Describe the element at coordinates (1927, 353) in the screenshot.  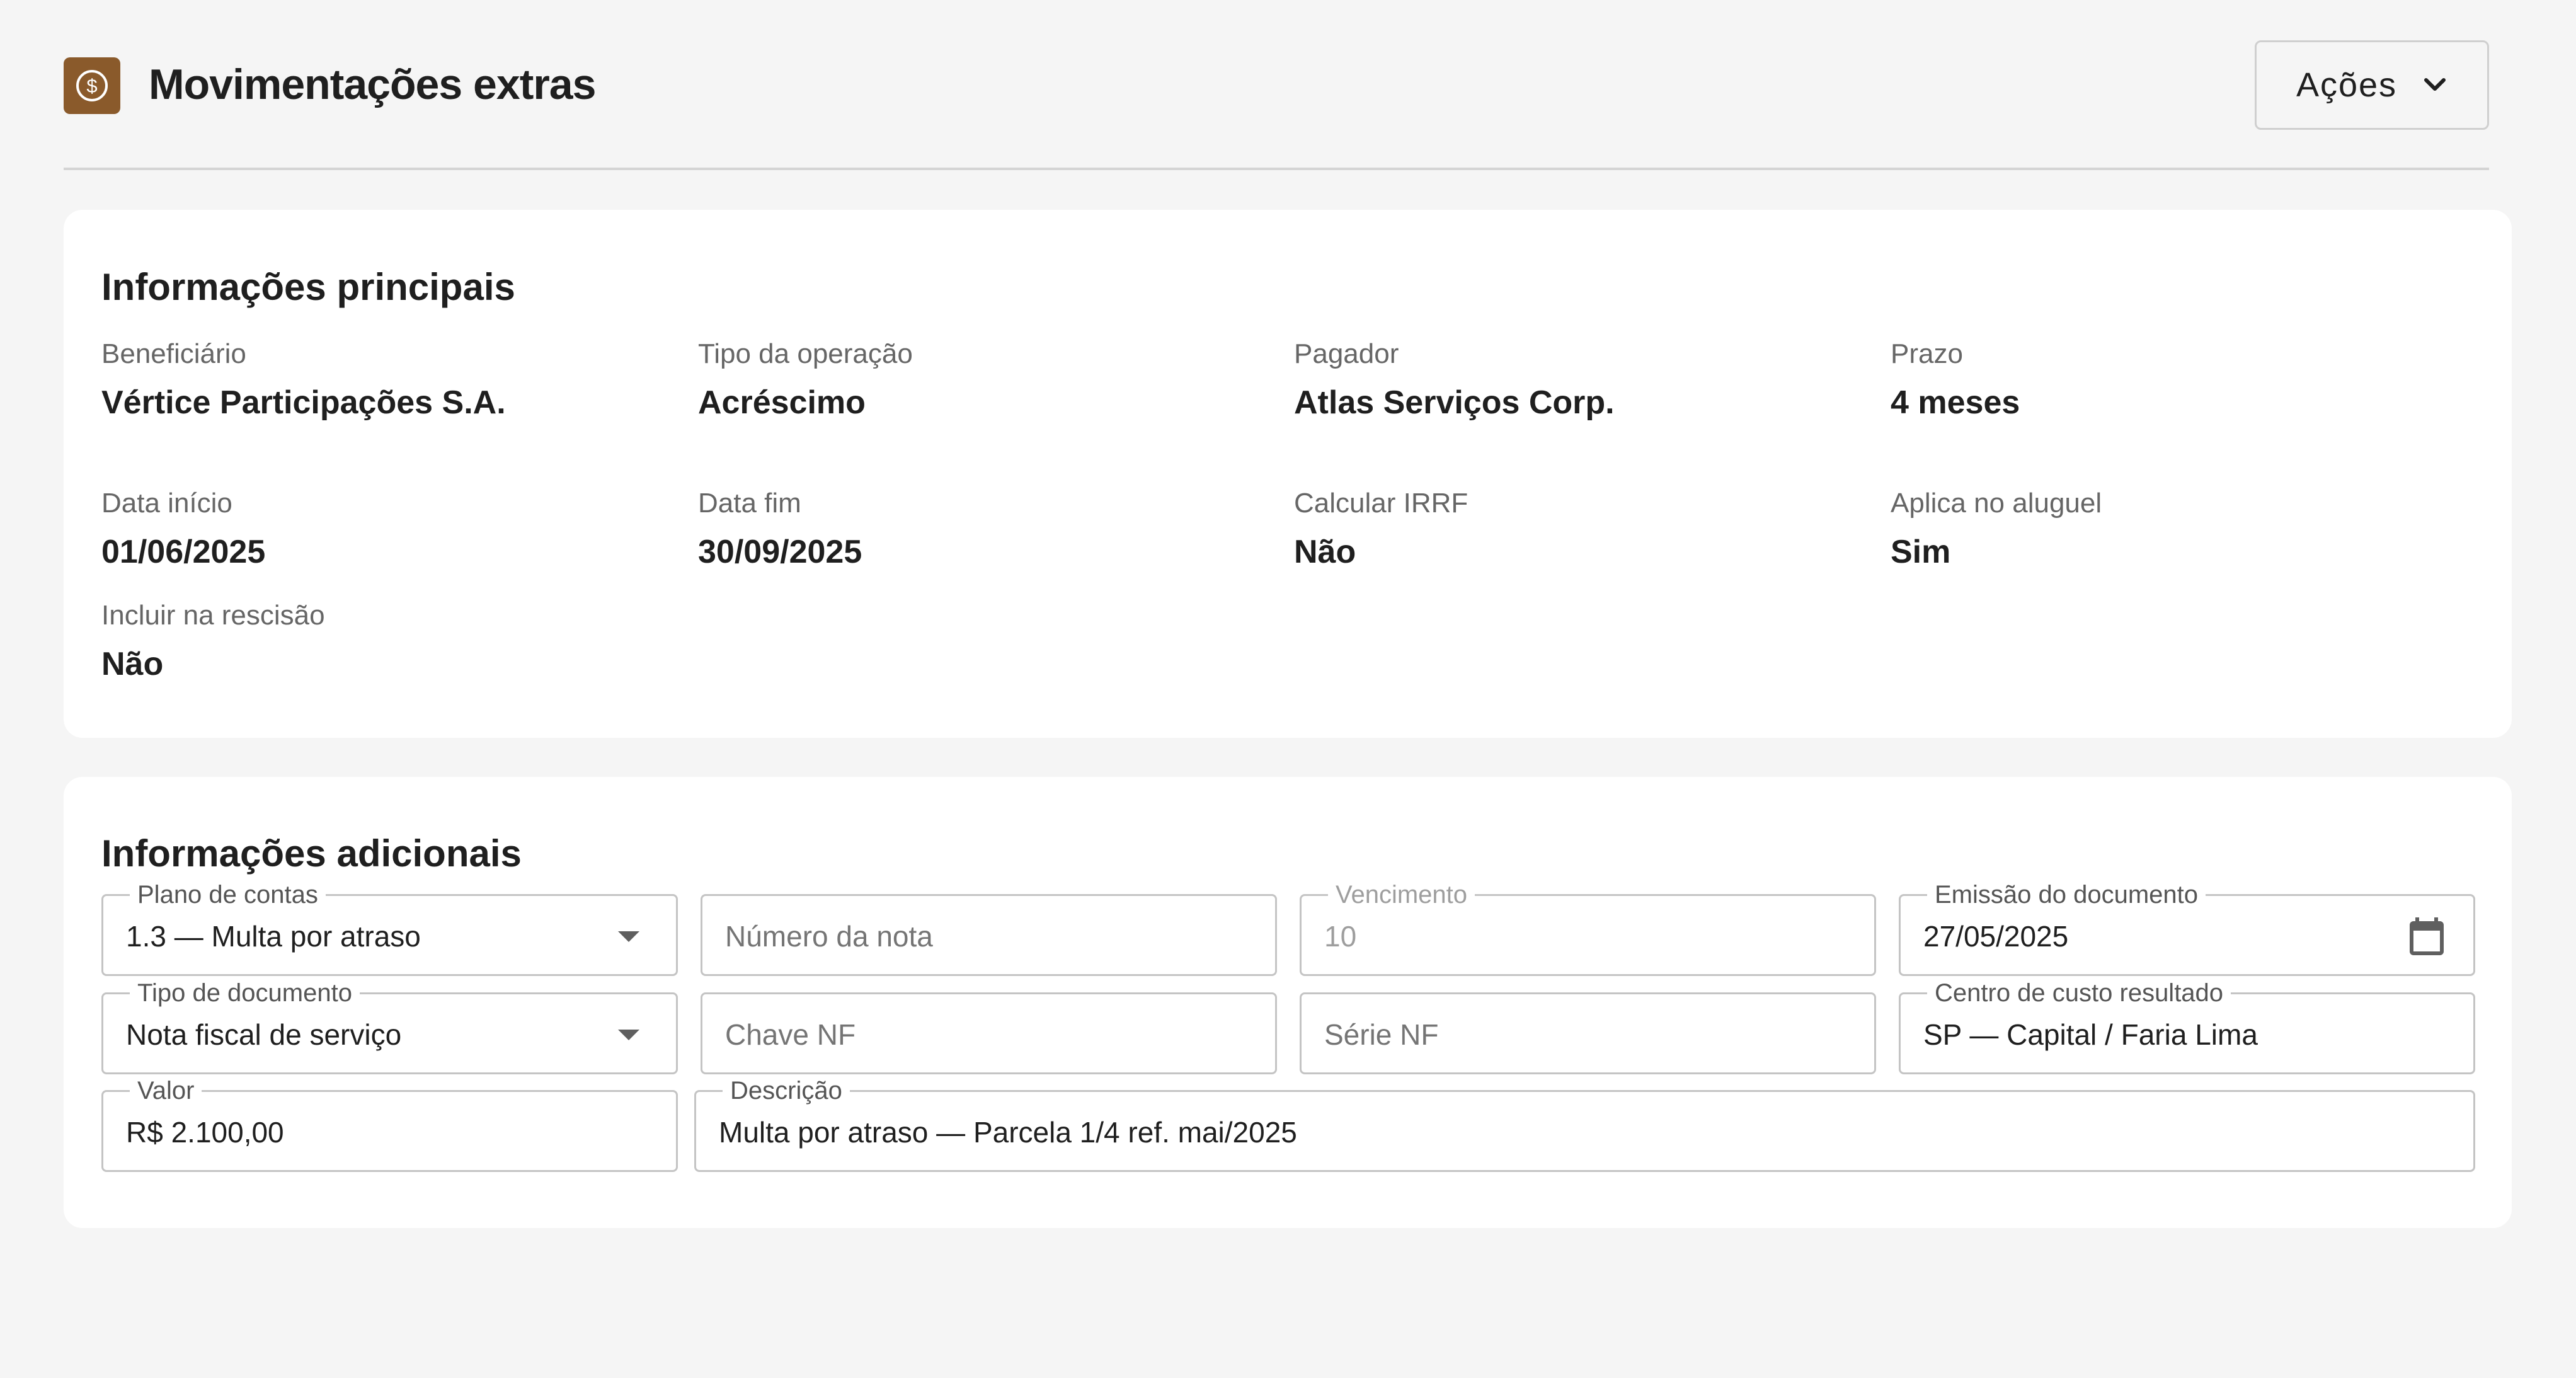
I see `info-label: Prazo` at that location.